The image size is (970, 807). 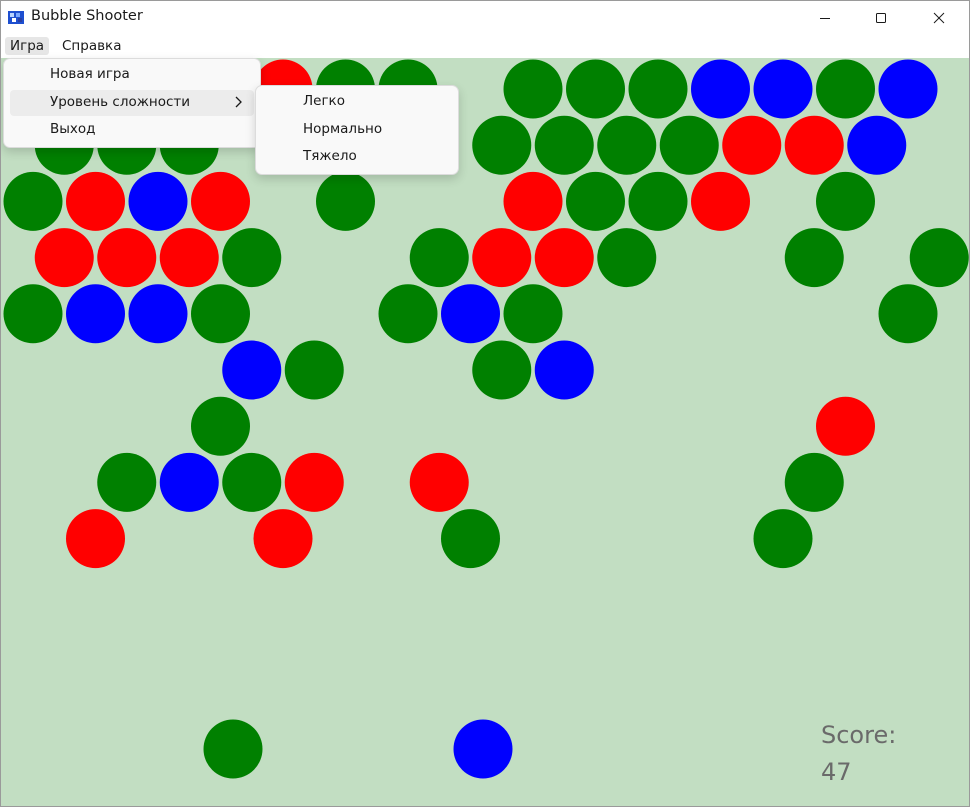 I want to click on close-icon, so click(x=939, y=17).